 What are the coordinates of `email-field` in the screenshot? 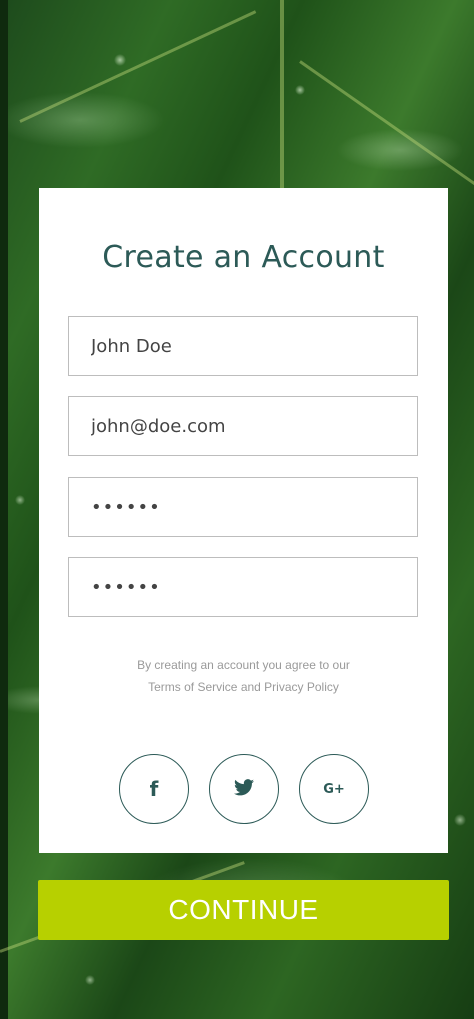 It's located at (243, 426).